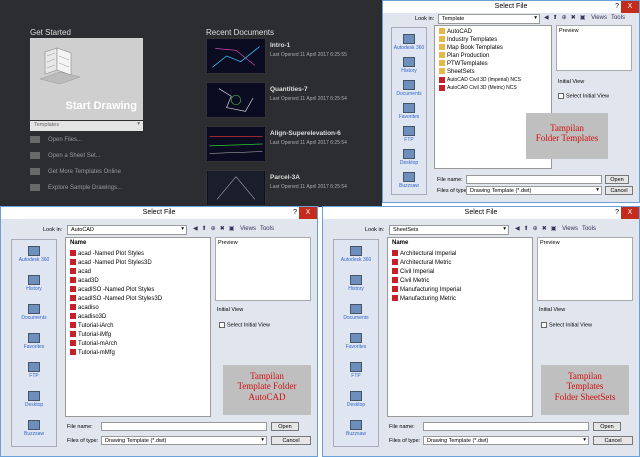 This screenshot has width=640, height=457. I want to click on list-item: Architectural Imperial, so click(424, 254).